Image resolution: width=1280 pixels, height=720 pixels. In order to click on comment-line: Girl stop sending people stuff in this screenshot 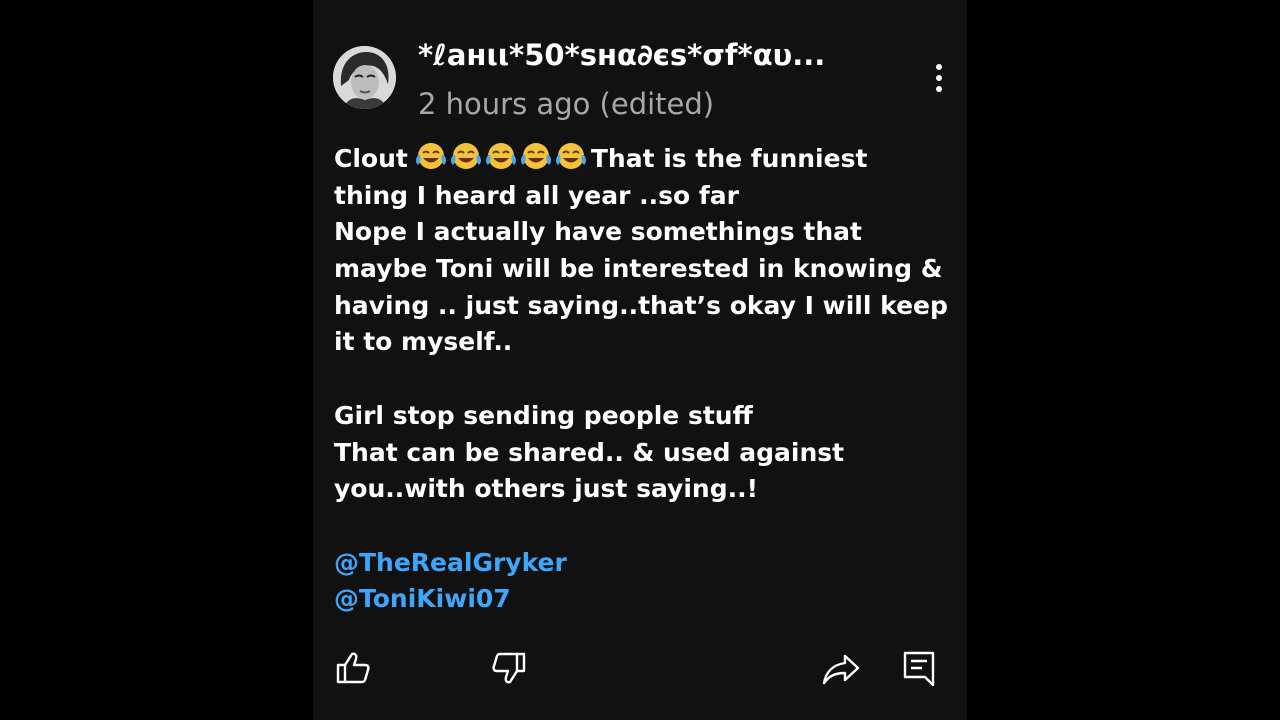, I will do `click(543, 415)`.